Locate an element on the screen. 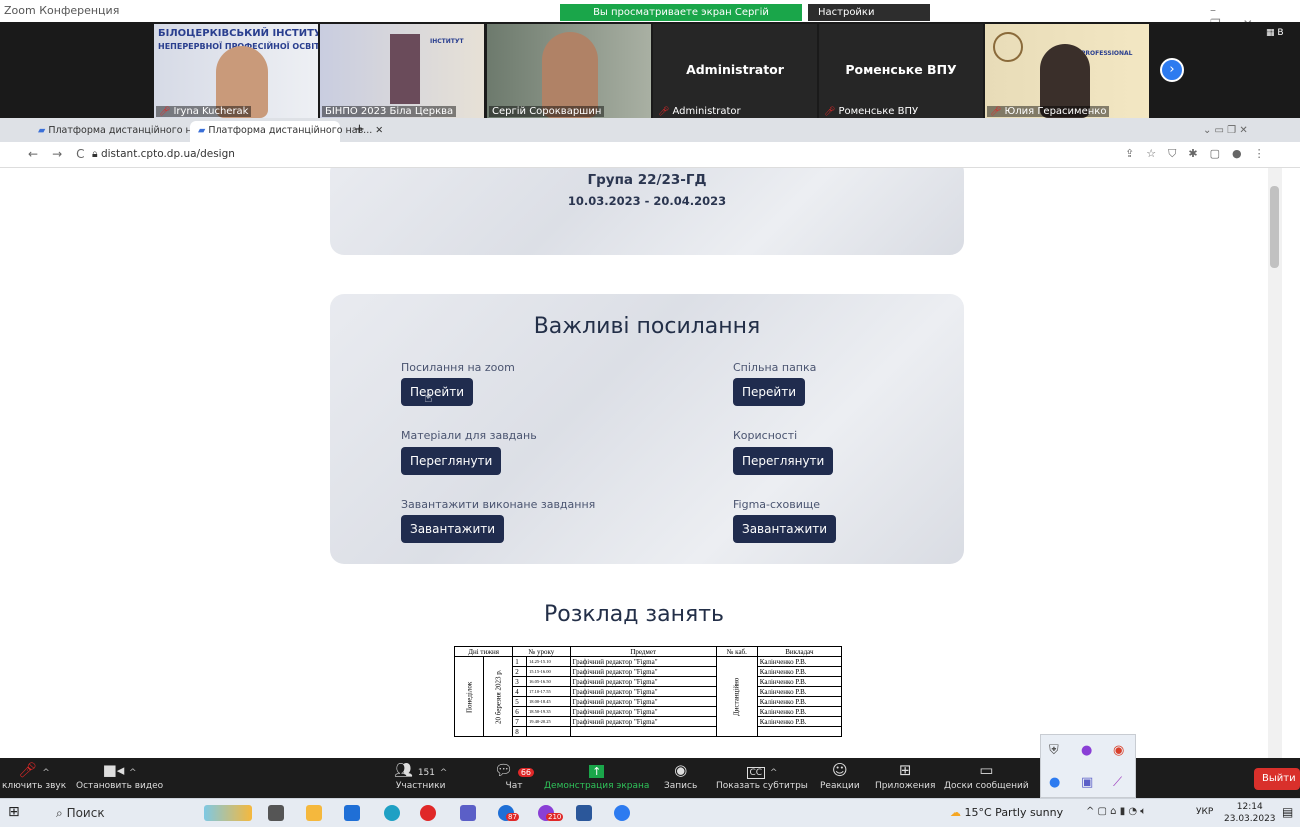 The width and height of the screenshot is (1300, 827). captions-button: CC ^ Показать субтитры is located at coordinates (762, 776).